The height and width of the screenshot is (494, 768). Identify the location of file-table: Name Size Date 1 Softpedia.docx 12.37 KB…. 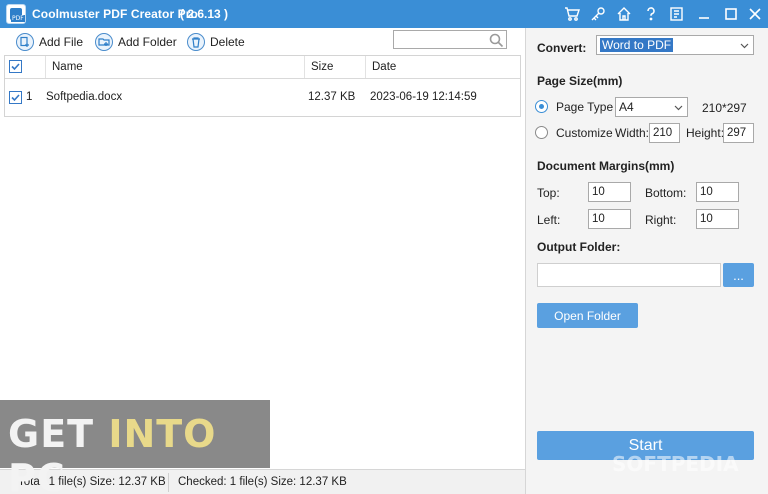
(262, 86).